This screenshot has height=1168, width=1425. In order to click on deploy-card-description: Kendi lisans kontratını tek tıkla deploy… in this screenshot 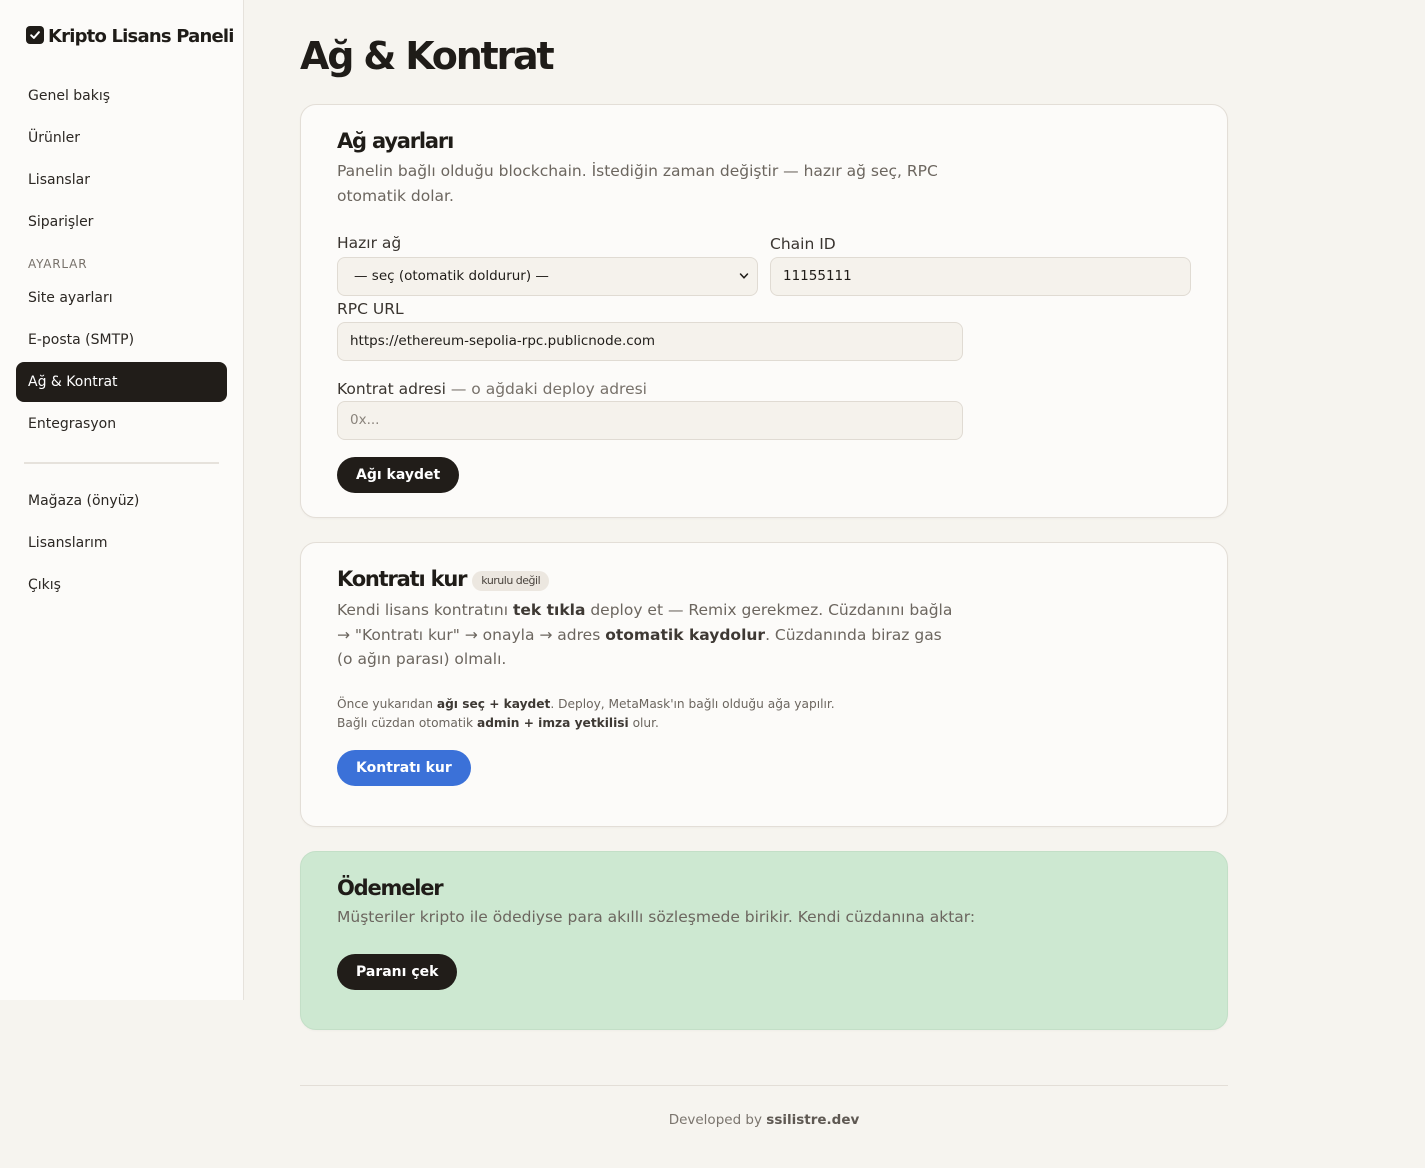, I will do `click(649, 635)`.